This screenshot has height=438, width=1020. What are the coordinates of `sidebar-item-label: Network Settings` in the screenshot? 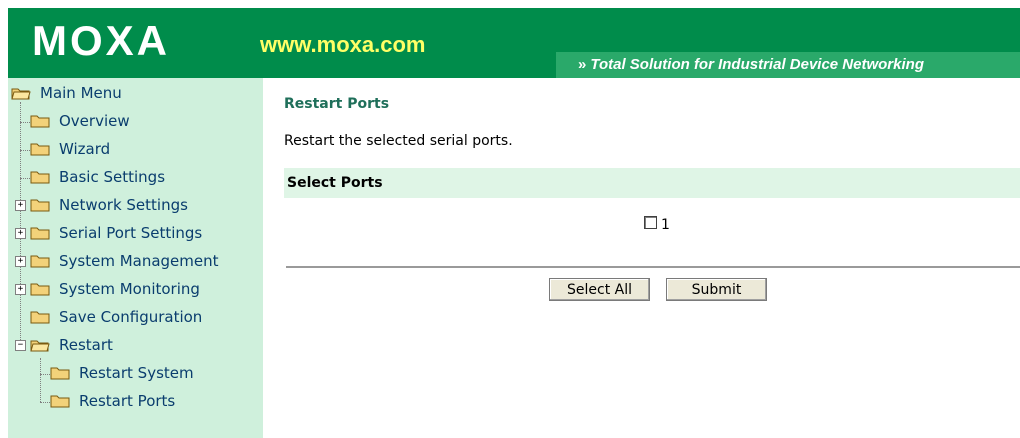 It's located at (123, 205).